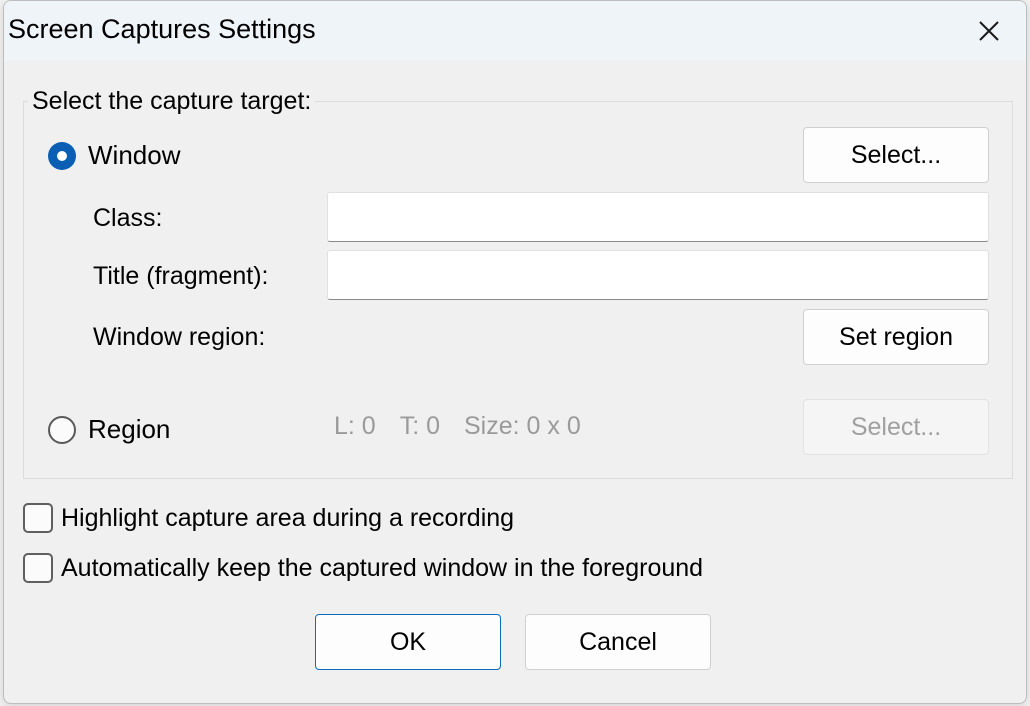 This screenshot has width=1030, height=706. What do you see at coordinates (128, 218) in the screenshot?
I see `class-label: Class:` at bounding box center [128, 218].